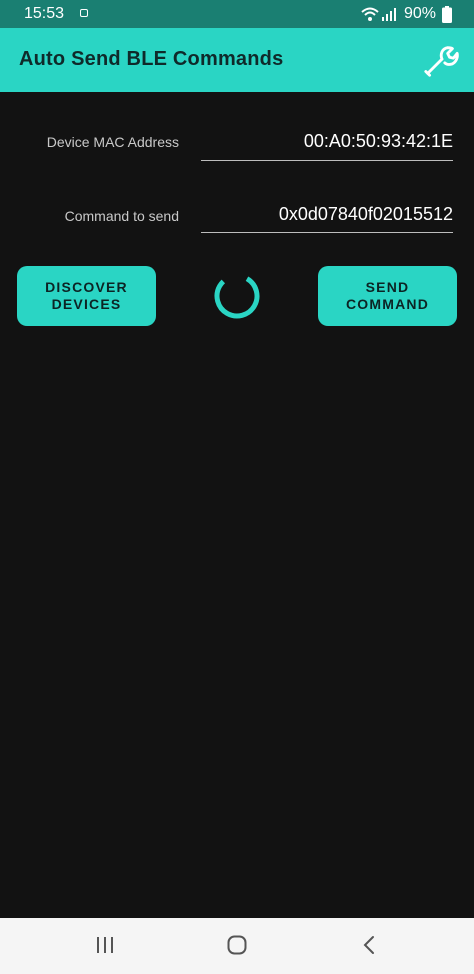 Image resolution: width=474 pixels, height=974 pixels. What do you see at coordinates (86, 304) in the screenshot?
I see `discover-button-line2: DEVICES` at bounding box center [86, 304].